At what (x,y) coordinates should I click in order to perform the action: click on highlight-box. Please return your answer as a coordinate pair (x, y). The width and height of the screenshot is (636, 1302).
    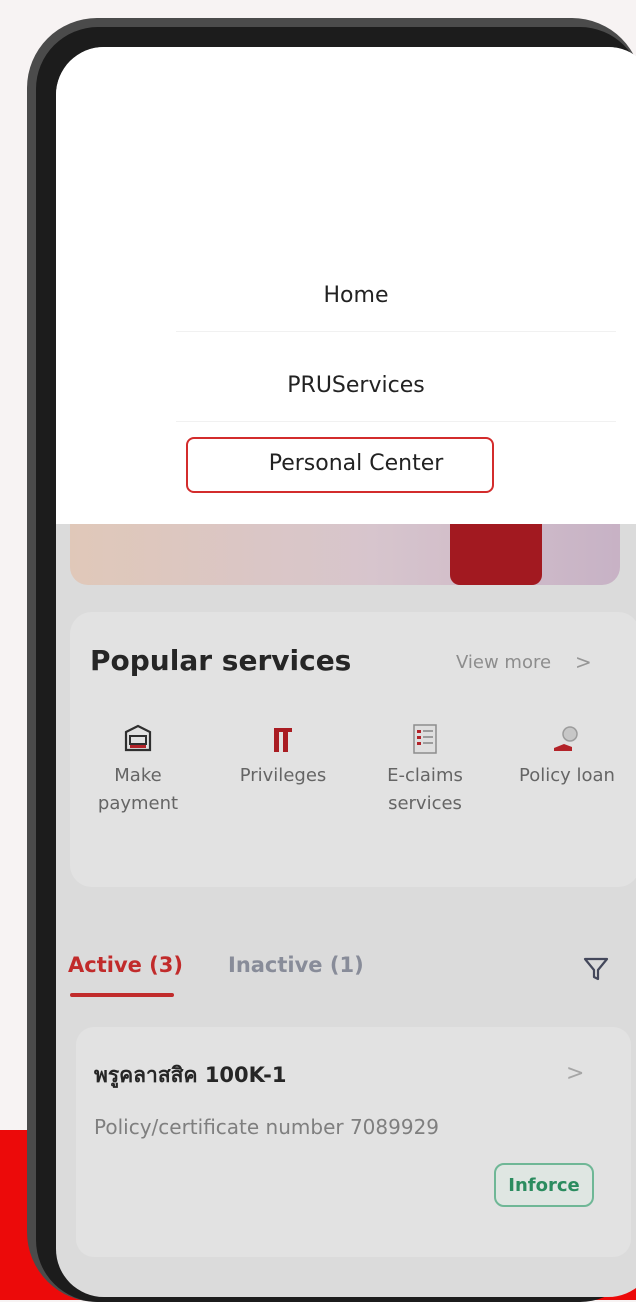
    Looking at the image, I should click on (340, 465).